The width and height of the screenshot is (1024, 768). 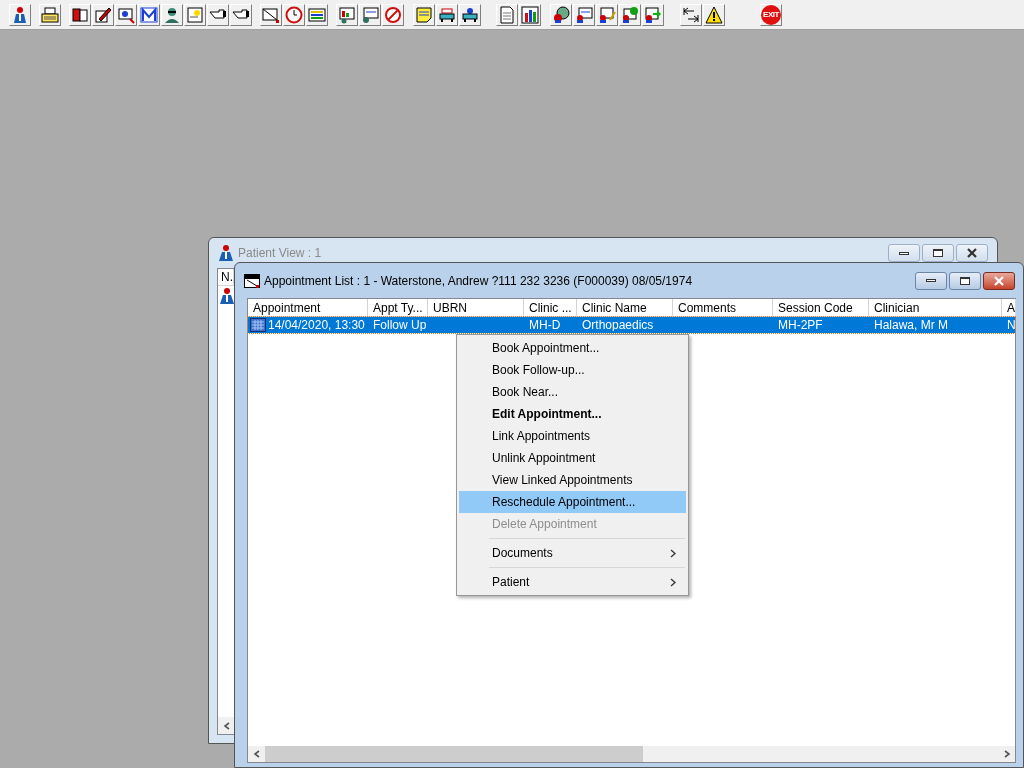 What do you see at coordinates (316, 325) in the screenshot?
I see `table-cell: 14/04/2020, 13:30` at bounding box center [316, 325].